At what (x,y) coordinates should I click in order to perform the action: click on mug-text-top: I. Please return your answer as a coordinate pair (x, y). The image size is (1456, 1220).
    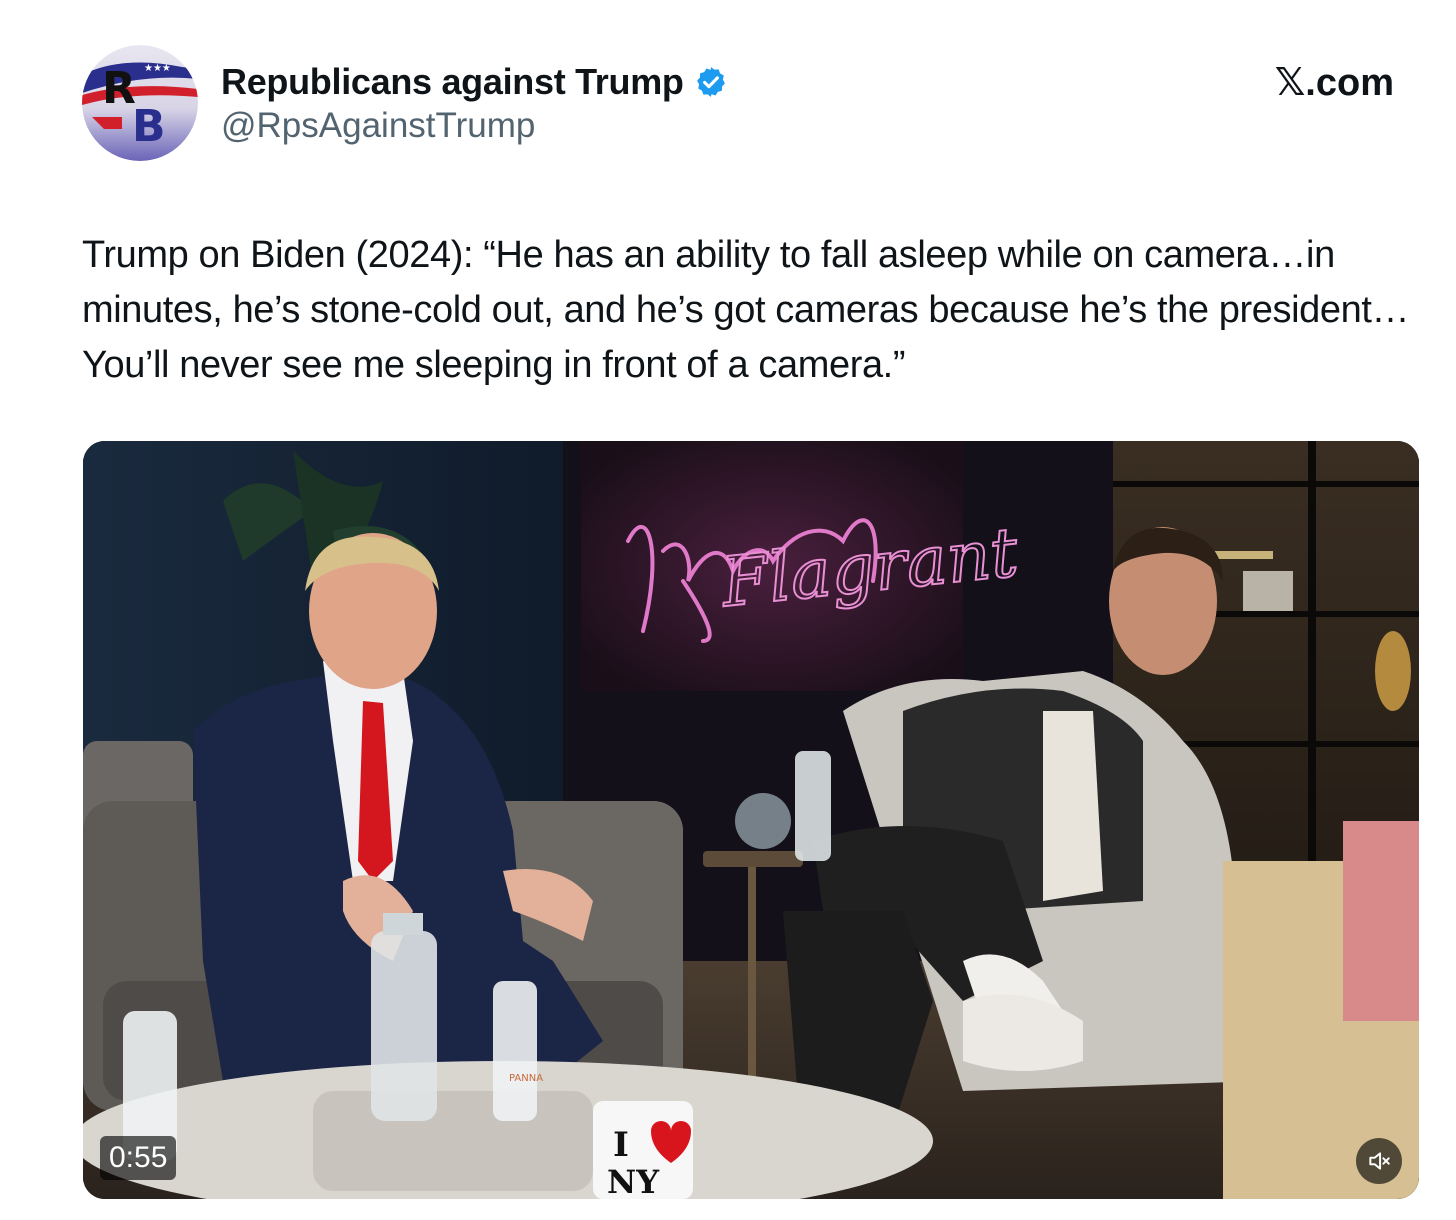
    Looking at the image, I should click on (621, 1145).